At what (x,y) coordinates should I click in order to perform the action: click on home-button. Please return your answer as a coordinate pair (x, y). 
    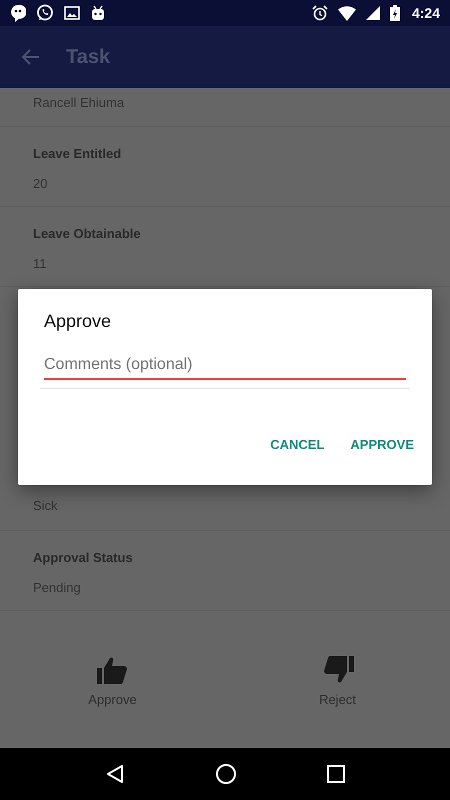
    Looking at the image, I should click on (226, 774).